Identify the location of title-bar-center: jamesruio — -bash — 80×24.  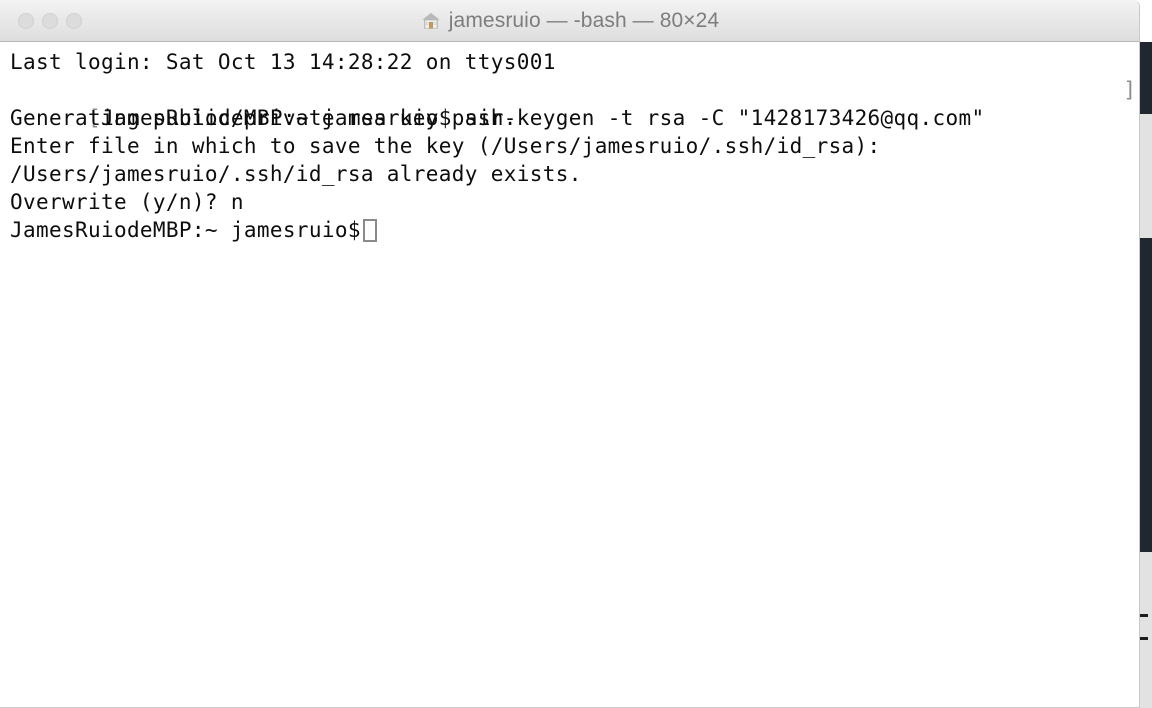
(569, 20).